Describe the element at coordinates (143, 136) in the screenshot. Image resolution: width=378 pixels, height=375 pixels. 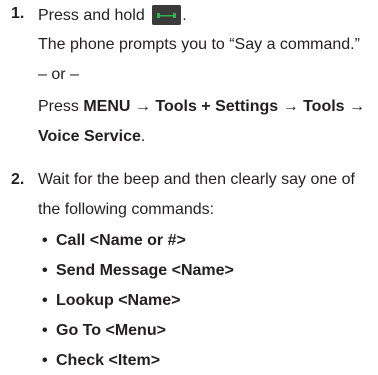
I see `voice-service-period: .` at that location.